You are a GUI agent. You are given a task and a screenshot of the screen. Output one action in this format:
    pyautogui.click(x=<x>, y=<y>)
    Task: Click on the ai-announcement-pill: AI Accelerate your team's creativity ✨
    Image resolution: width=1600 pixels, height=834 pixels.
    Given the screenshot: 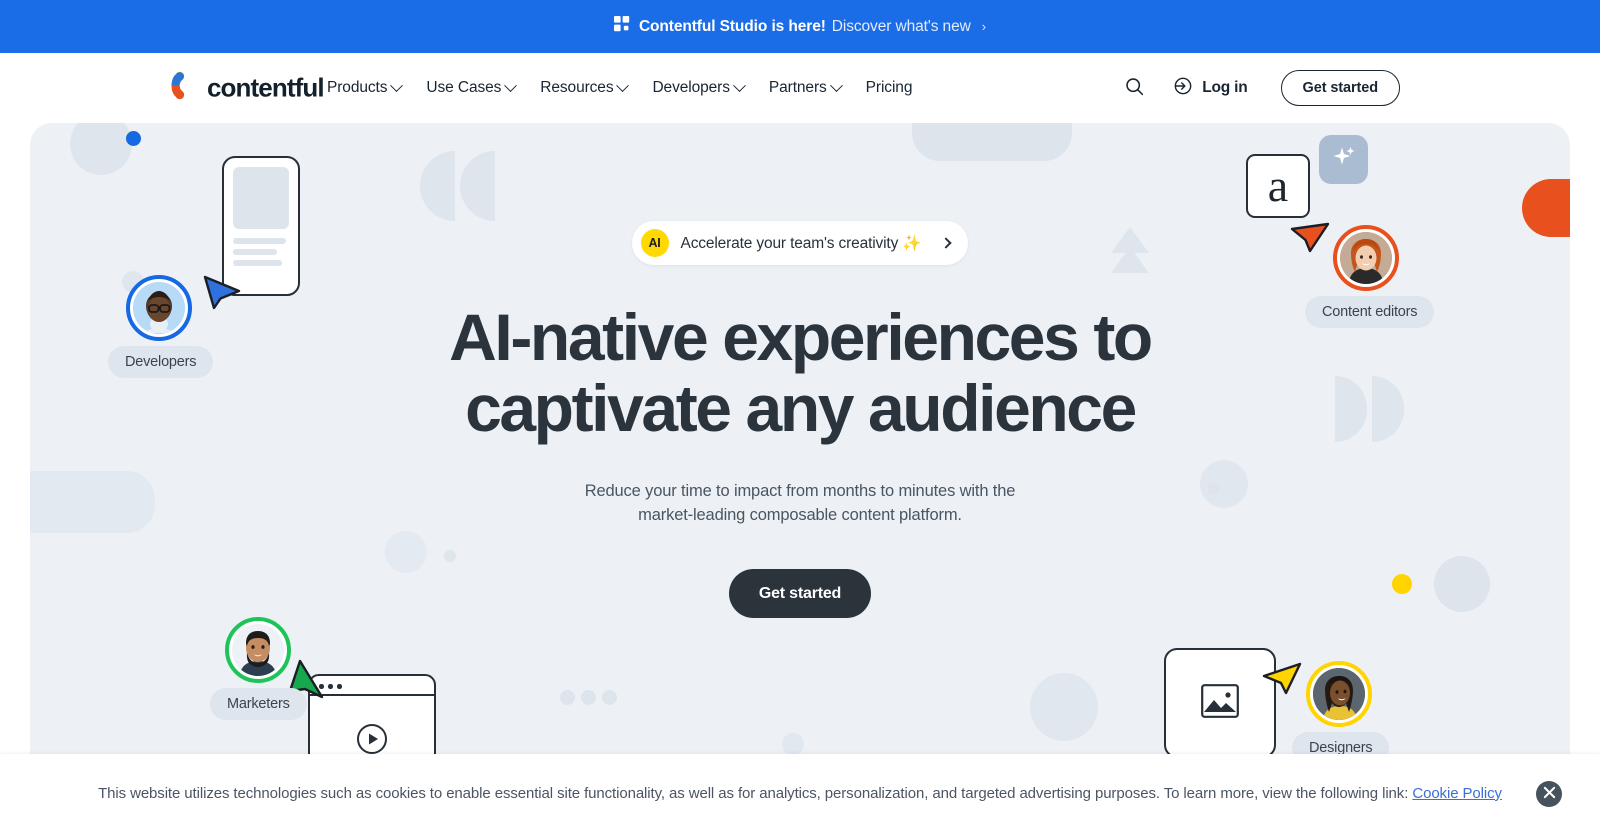 What is the action you would take?
    pyautogui.click(x=800, y=243)
    